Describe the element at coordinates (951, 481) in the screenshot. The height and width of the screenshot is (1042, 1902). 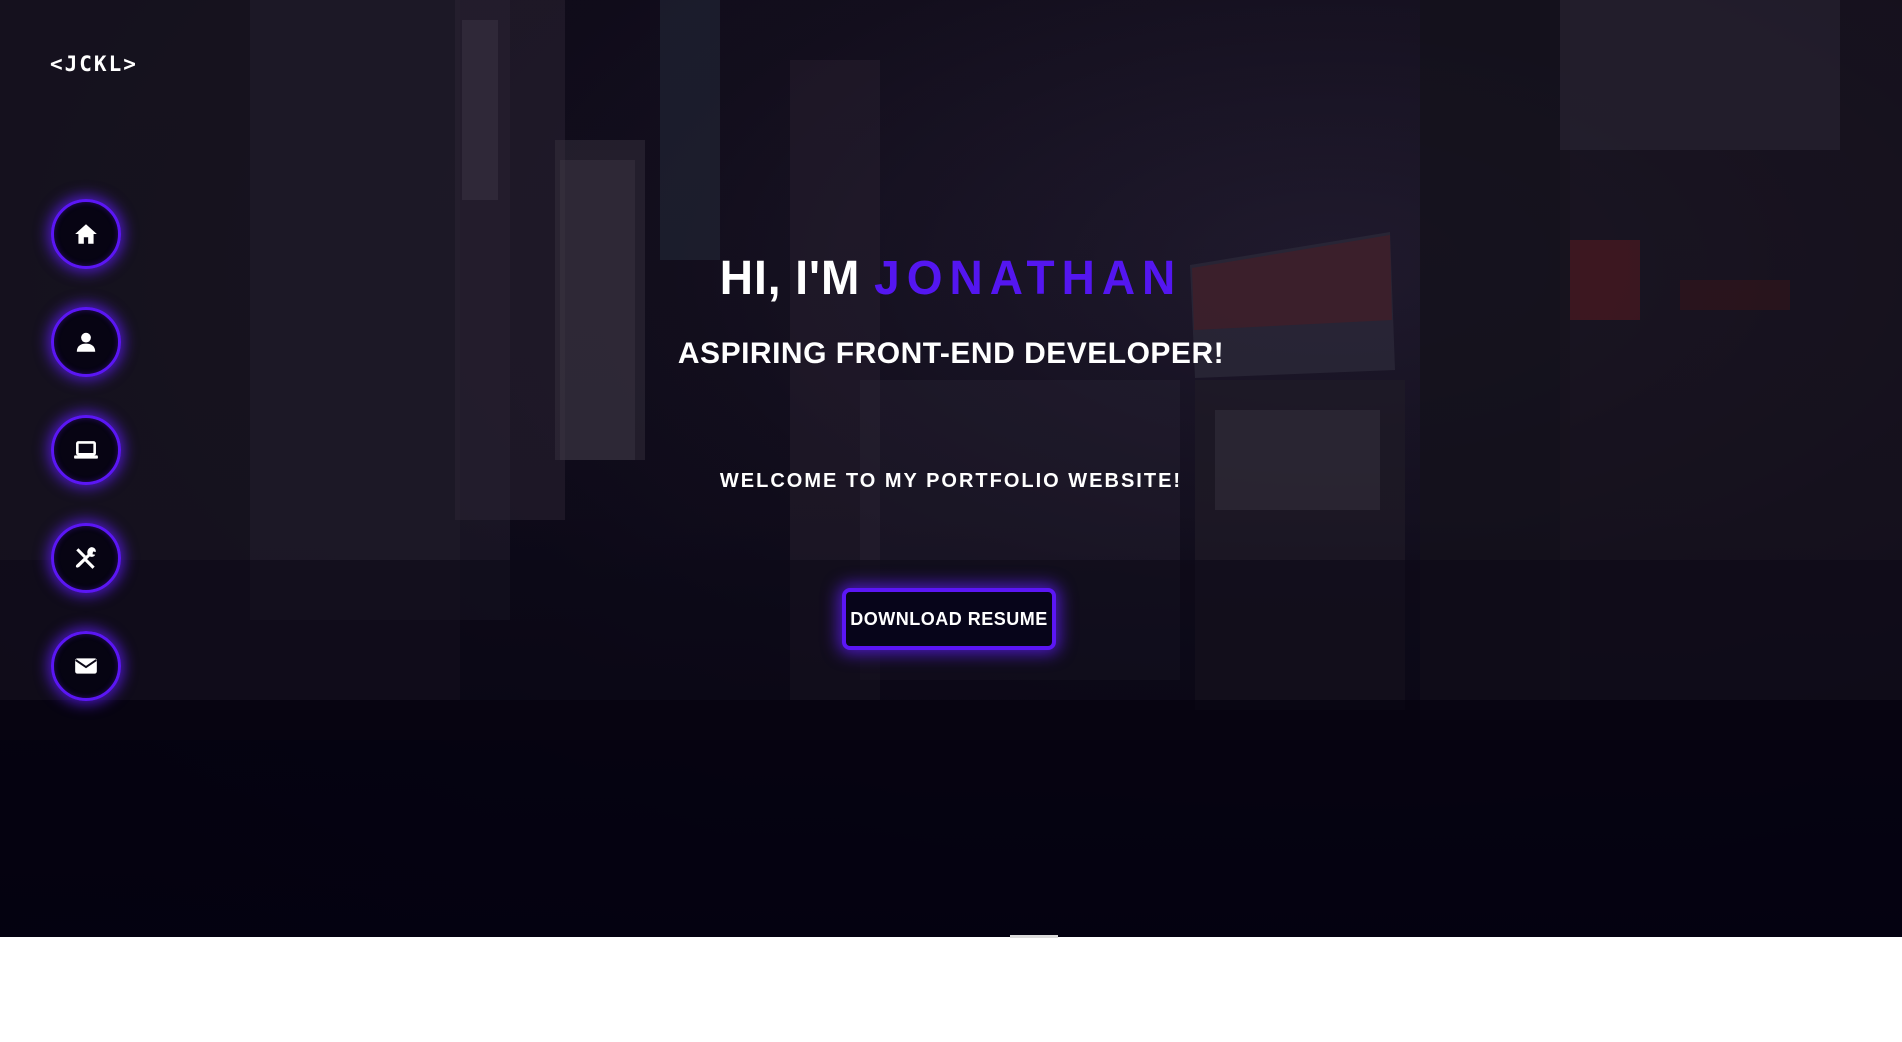
I see `hero-welcome-text: WELCOME TO MY PORTFOLIO WEBSITE!` at that location.